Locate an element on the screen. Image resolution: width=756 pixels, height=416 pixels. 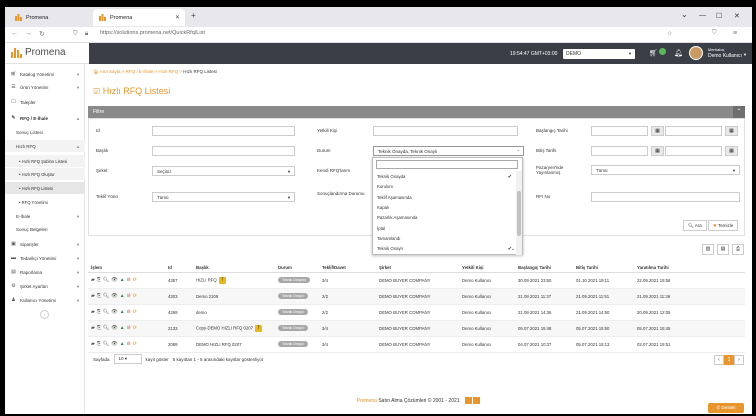
bitis-end-input is located at coordinates (693, 151).